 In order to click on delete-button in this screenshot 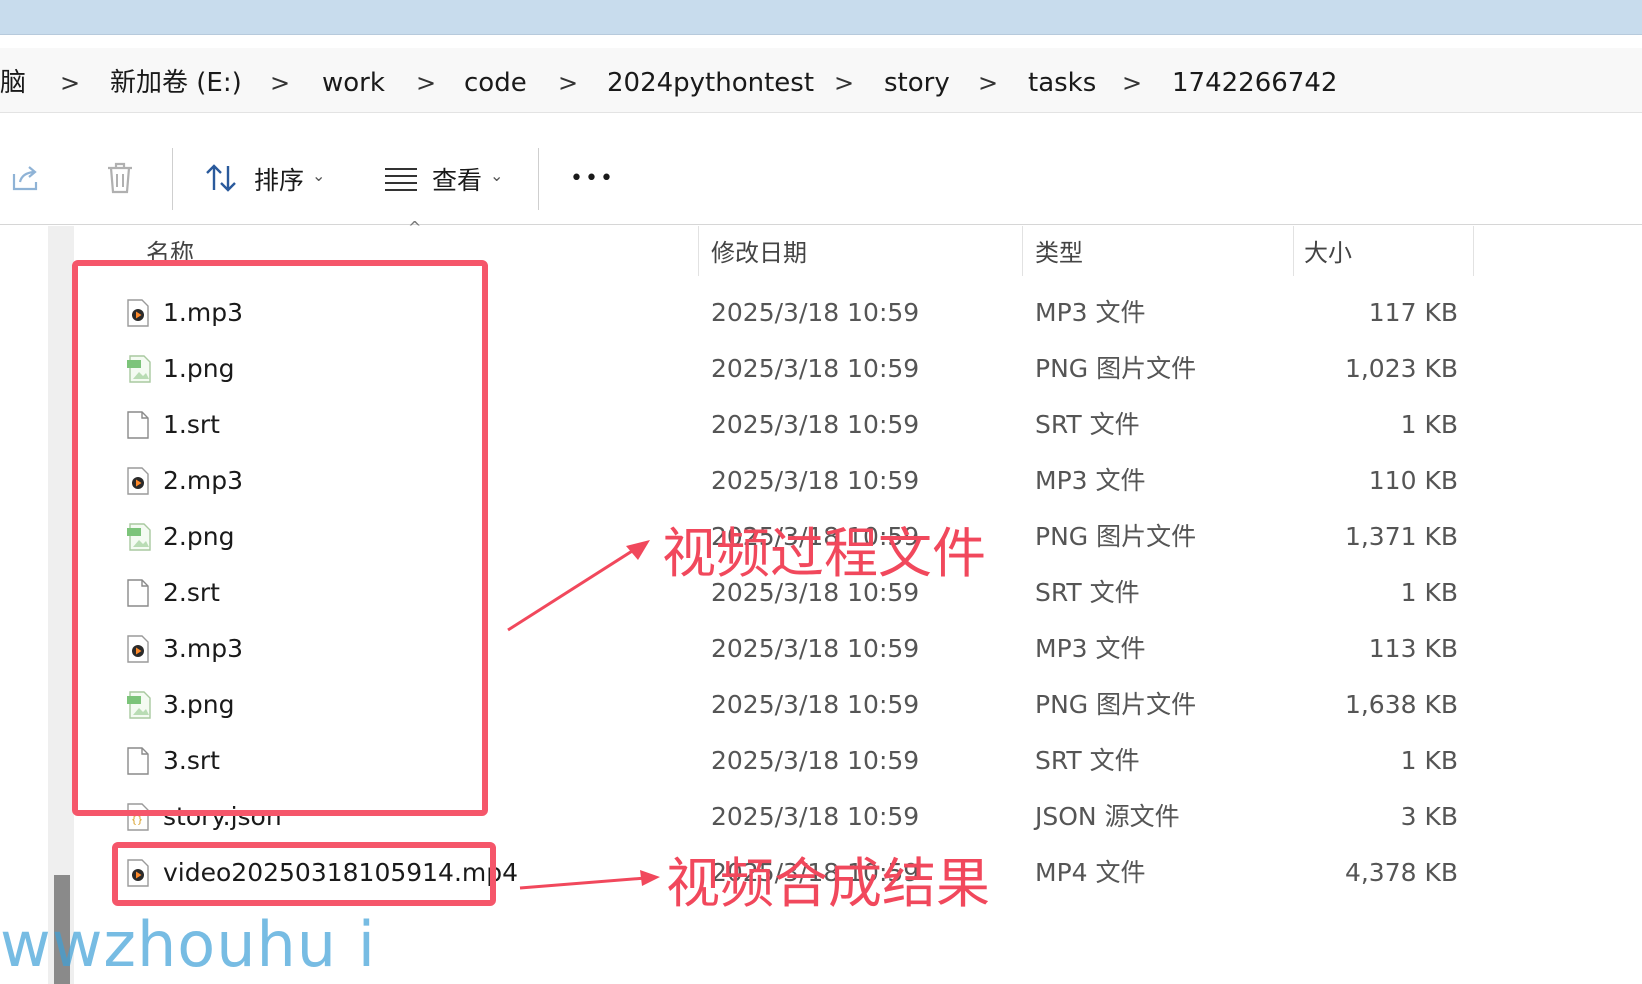, I will do `click(120, 178)`.